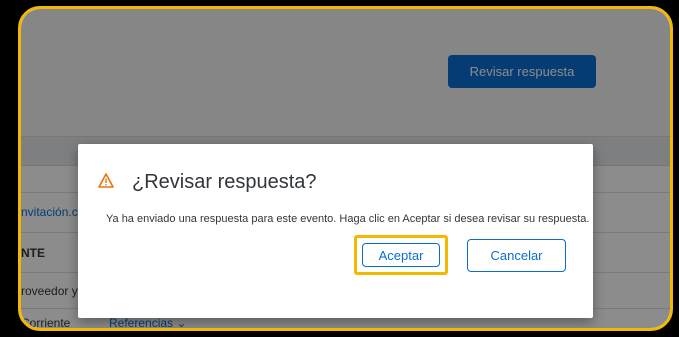 The width and height of the screenshot is (679, 337). What do you see at coordinates (516, 255) in the screenshot?
I see `cancel-button: Cancelar` at bounding box center [516, 255].